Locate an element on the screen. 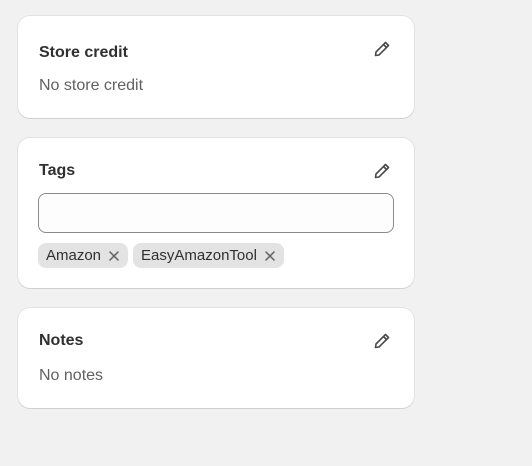 The height and width of the screenshot is (466, 532). tag-easyamazontool: EasyAmazonTool is located at coordinates (208, 255).